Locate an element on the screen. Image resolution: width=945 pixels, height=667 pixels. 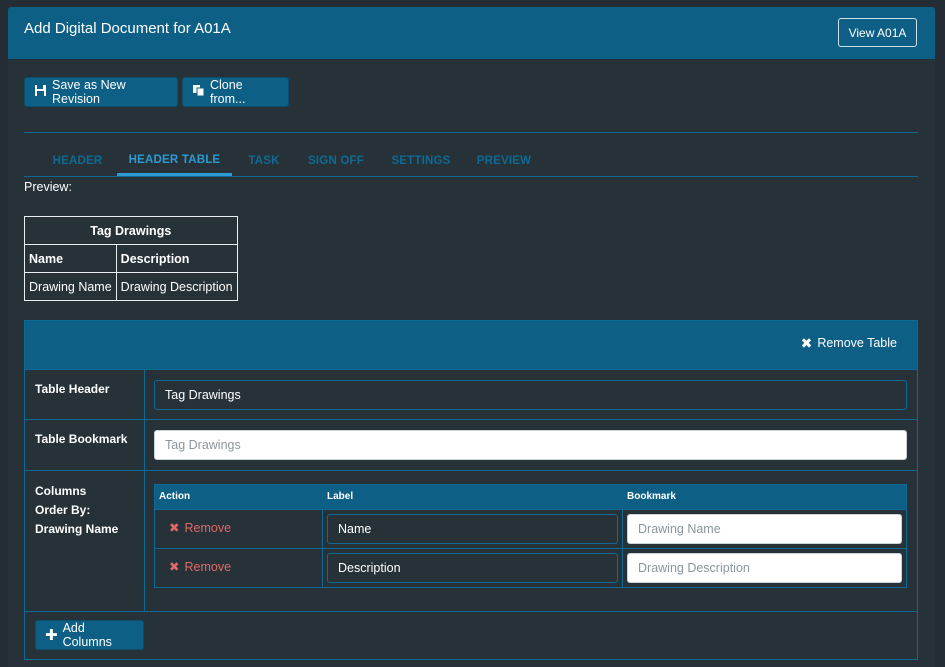
order-by-value: Drawing Name is located at coordinates (77, 529).